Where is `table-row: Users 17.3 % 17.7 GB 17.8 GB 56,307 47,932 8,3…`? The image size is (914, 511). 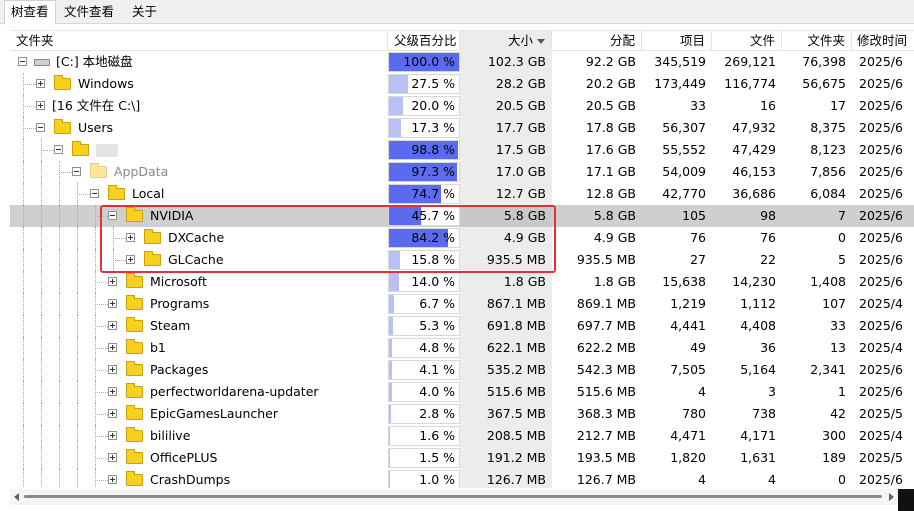 table-row: Users 17.3 % 17.7 GB 17.8 GB 56,307 47,932 8,3… is located at coordinates (462, 128).